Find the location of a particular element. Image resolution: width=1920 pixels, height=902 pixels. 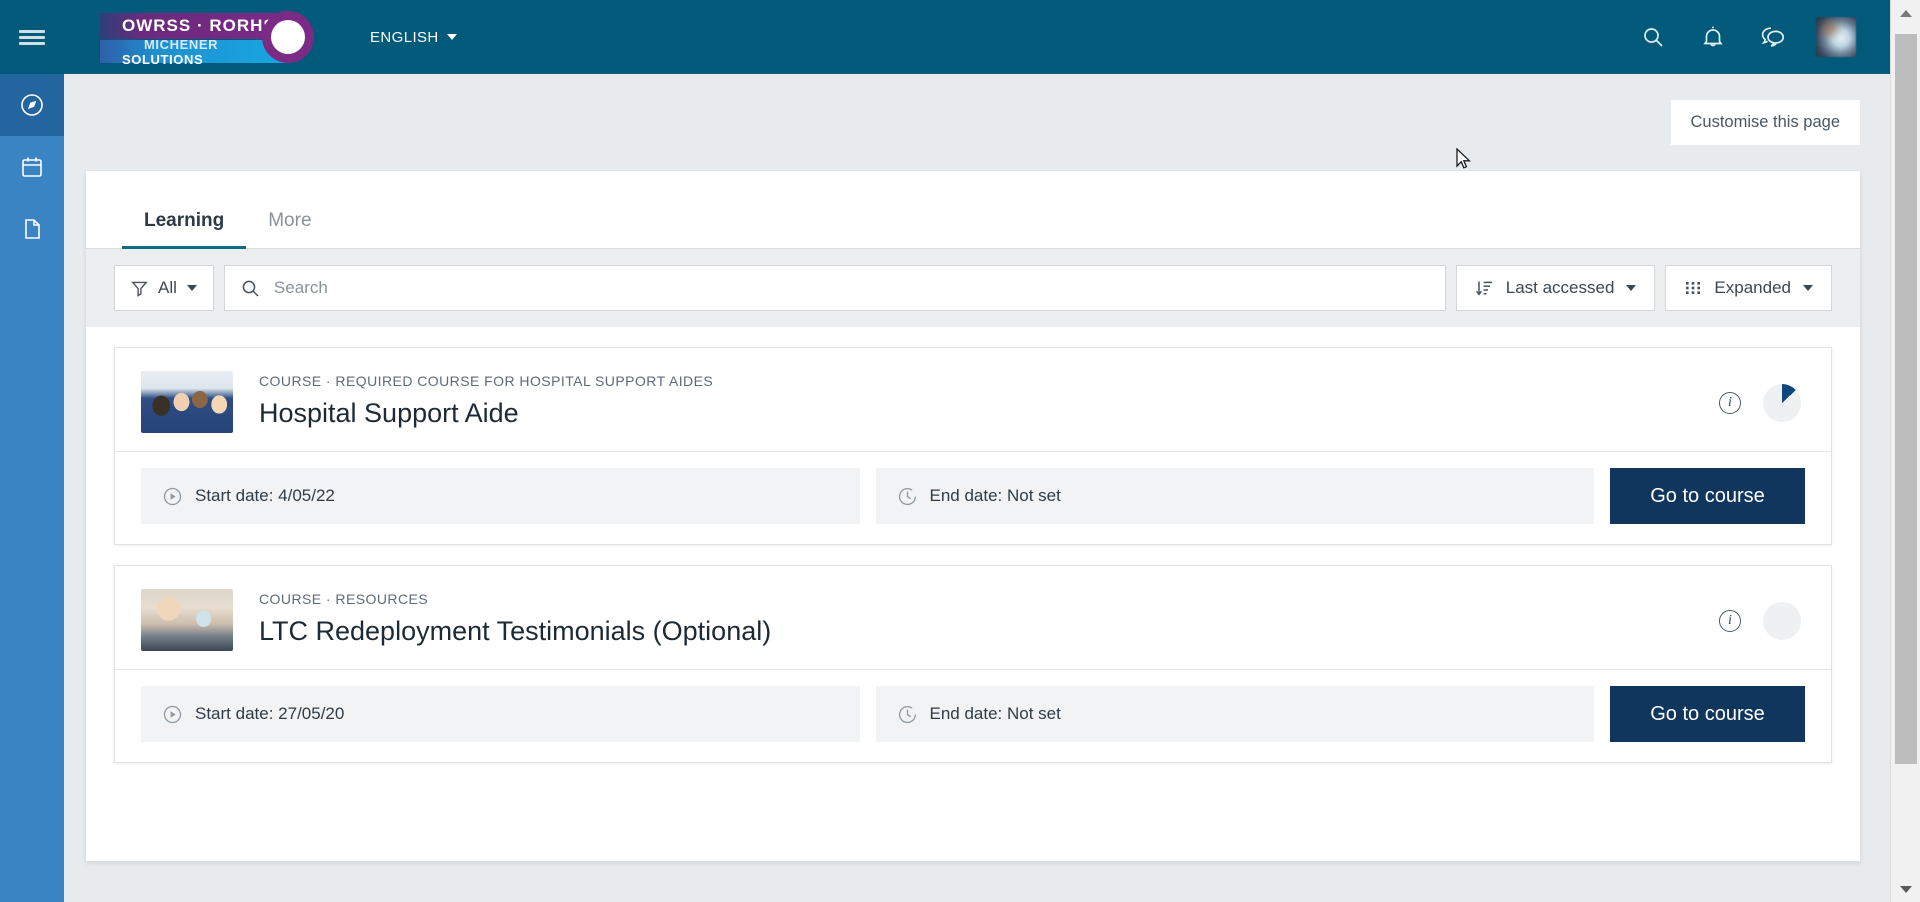

start-date-text: Start date: 4/05/22 is located at coordinates (265, 495).